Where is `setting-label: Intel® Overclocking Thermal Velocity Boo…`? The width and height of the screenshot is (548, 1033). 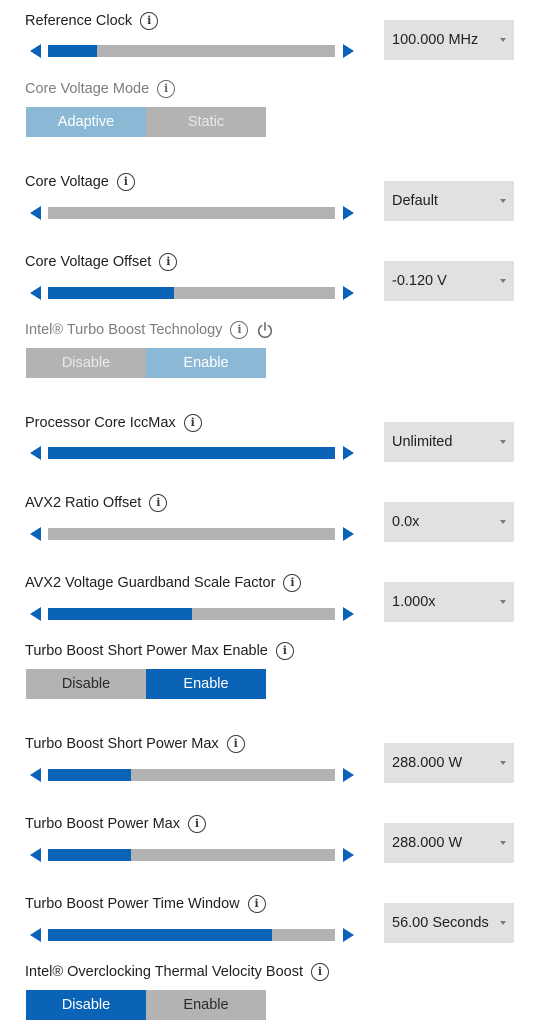 setting-label: Intel® Overclocking Thermal Velocity Boo… is located at coordinates (164, 972).